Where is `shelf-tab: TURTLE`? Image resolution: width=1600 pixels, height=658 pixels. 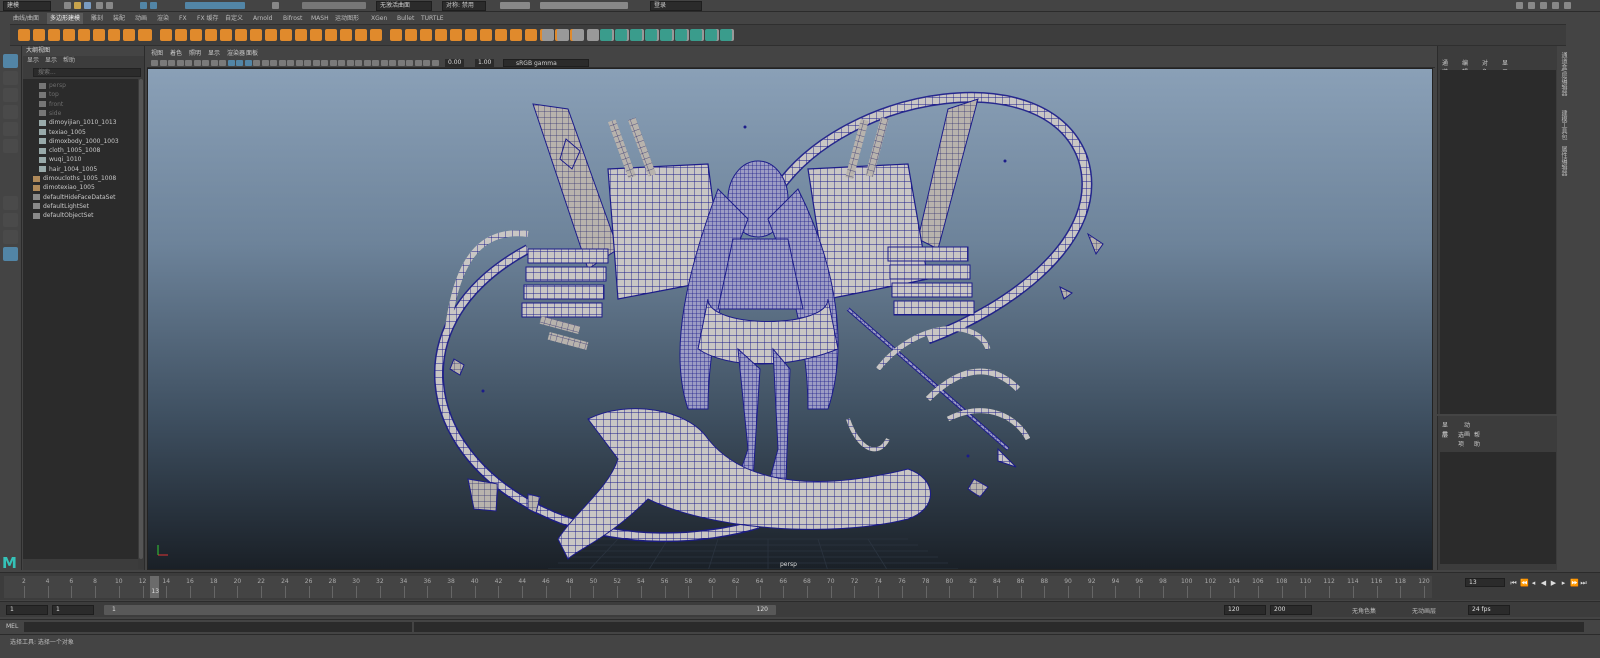 shelf-tab: TURTLE is located at coordinates (432, 18).